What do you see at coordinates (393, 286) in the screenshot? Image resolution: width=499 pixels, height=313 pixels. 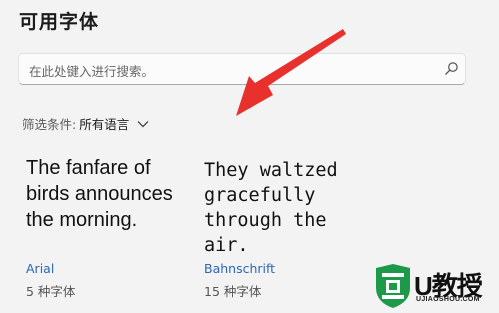 I see `shield-logo-icon` at bounding box center [393, 286].